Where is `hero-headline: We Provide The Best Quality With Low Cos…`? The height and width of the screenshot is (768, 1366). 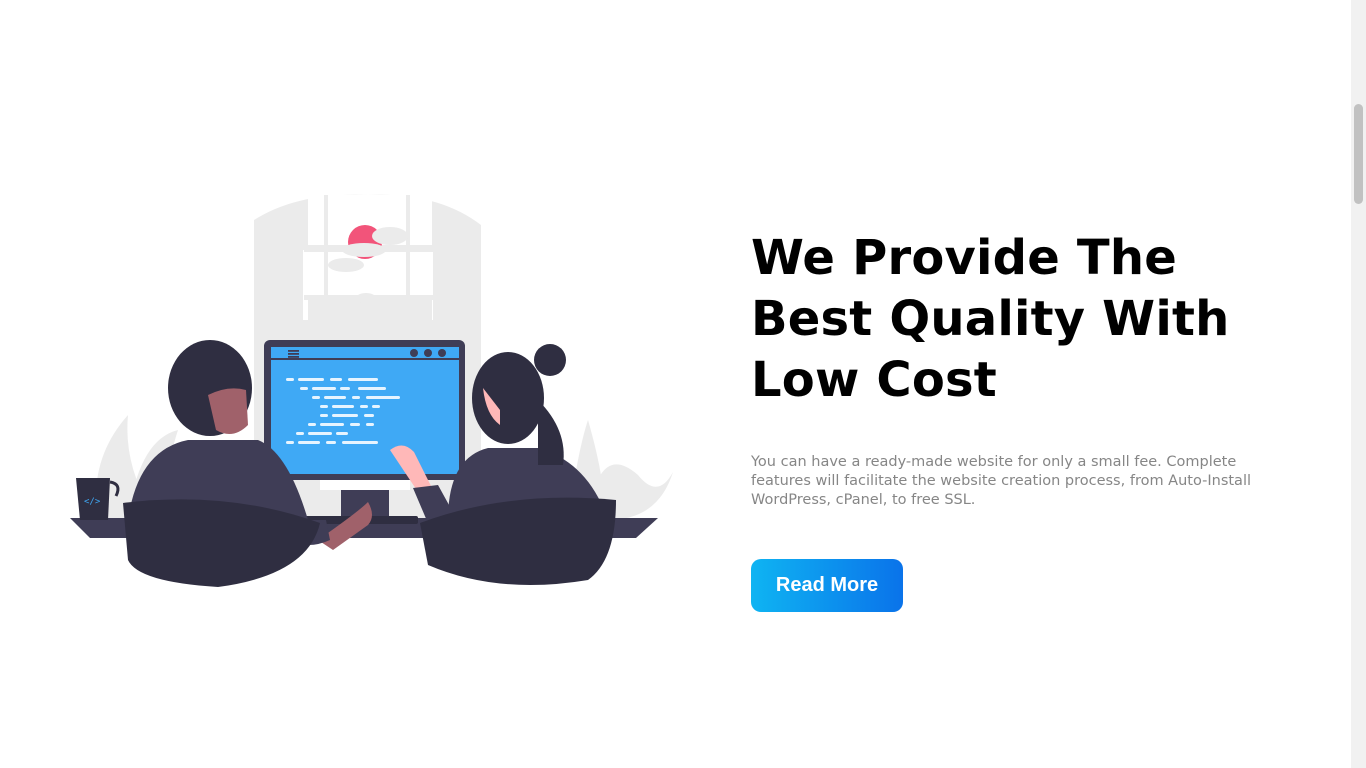 hero-headline: We Provide The Best Quality With Low Cos… is located at coordinates (990, 319).